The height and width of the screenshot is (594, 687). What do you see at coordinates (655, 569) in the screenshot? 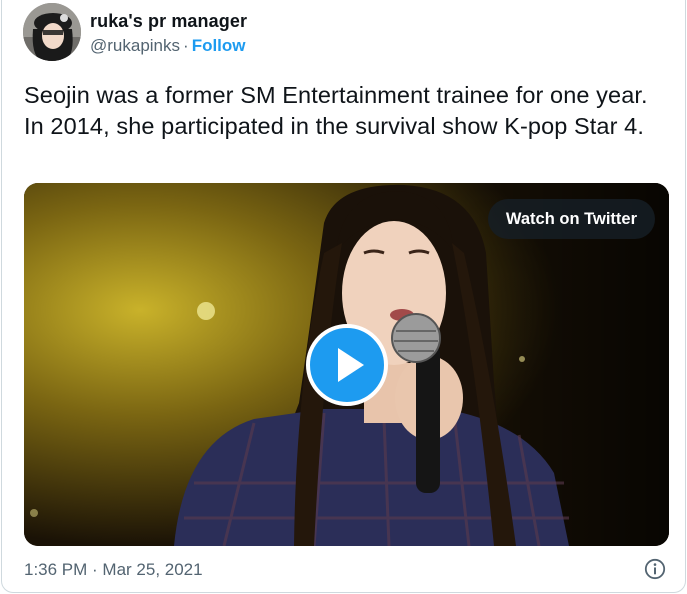
I see `info-icon` at bounding box center [655, 569].